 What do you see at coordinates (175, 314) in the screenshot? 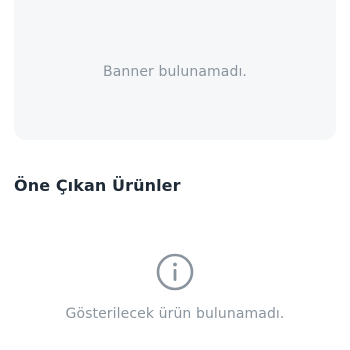
I see `featured-products-empty-message: Gösterilecek ürün bulunamadı.` at bounding box center [175, 314].